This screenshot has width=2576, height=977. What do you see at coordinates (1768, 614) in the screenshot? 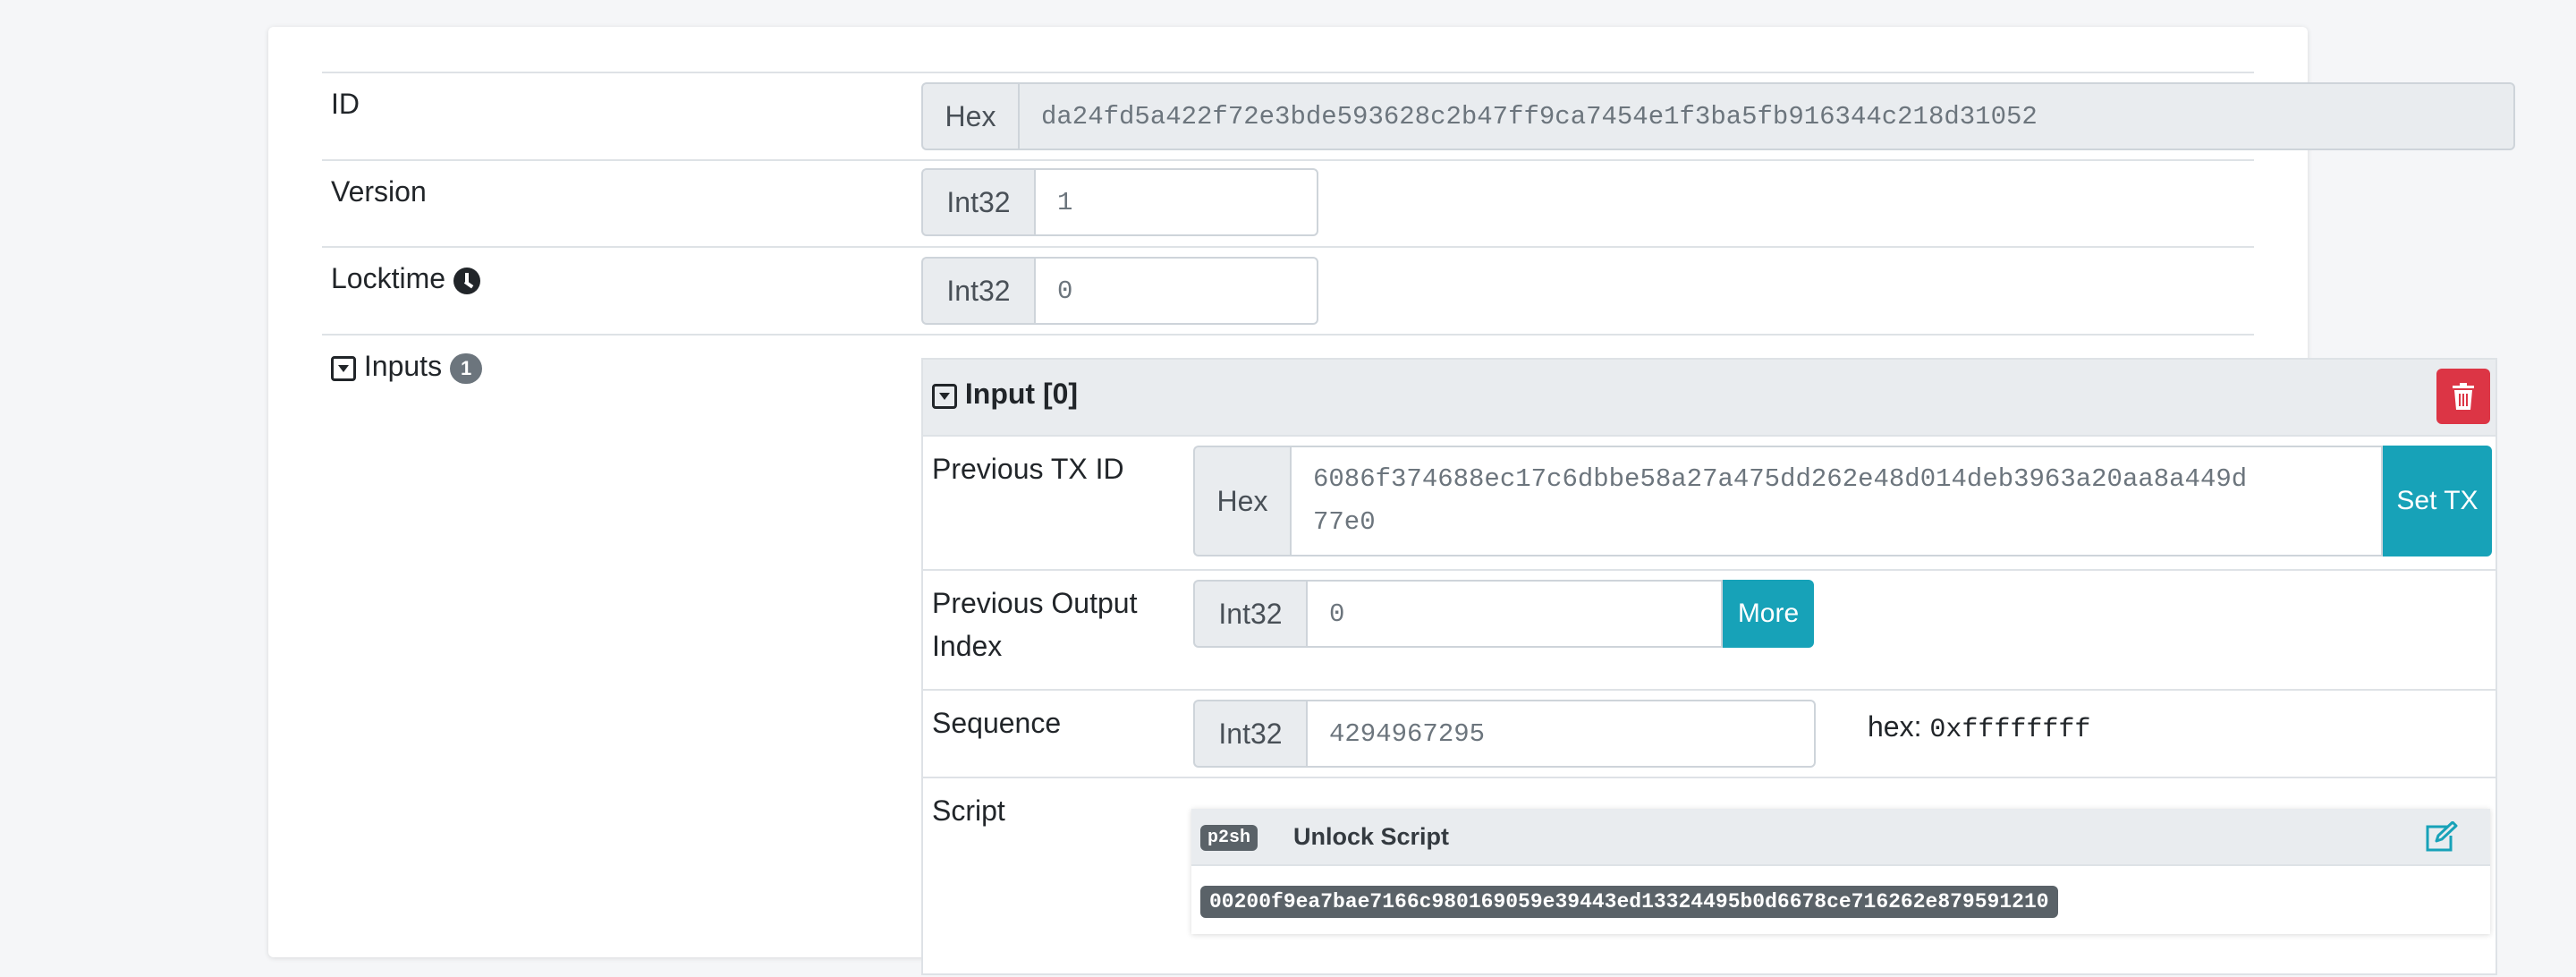
I see `more-button: More` at bounding box center [1768, 614].